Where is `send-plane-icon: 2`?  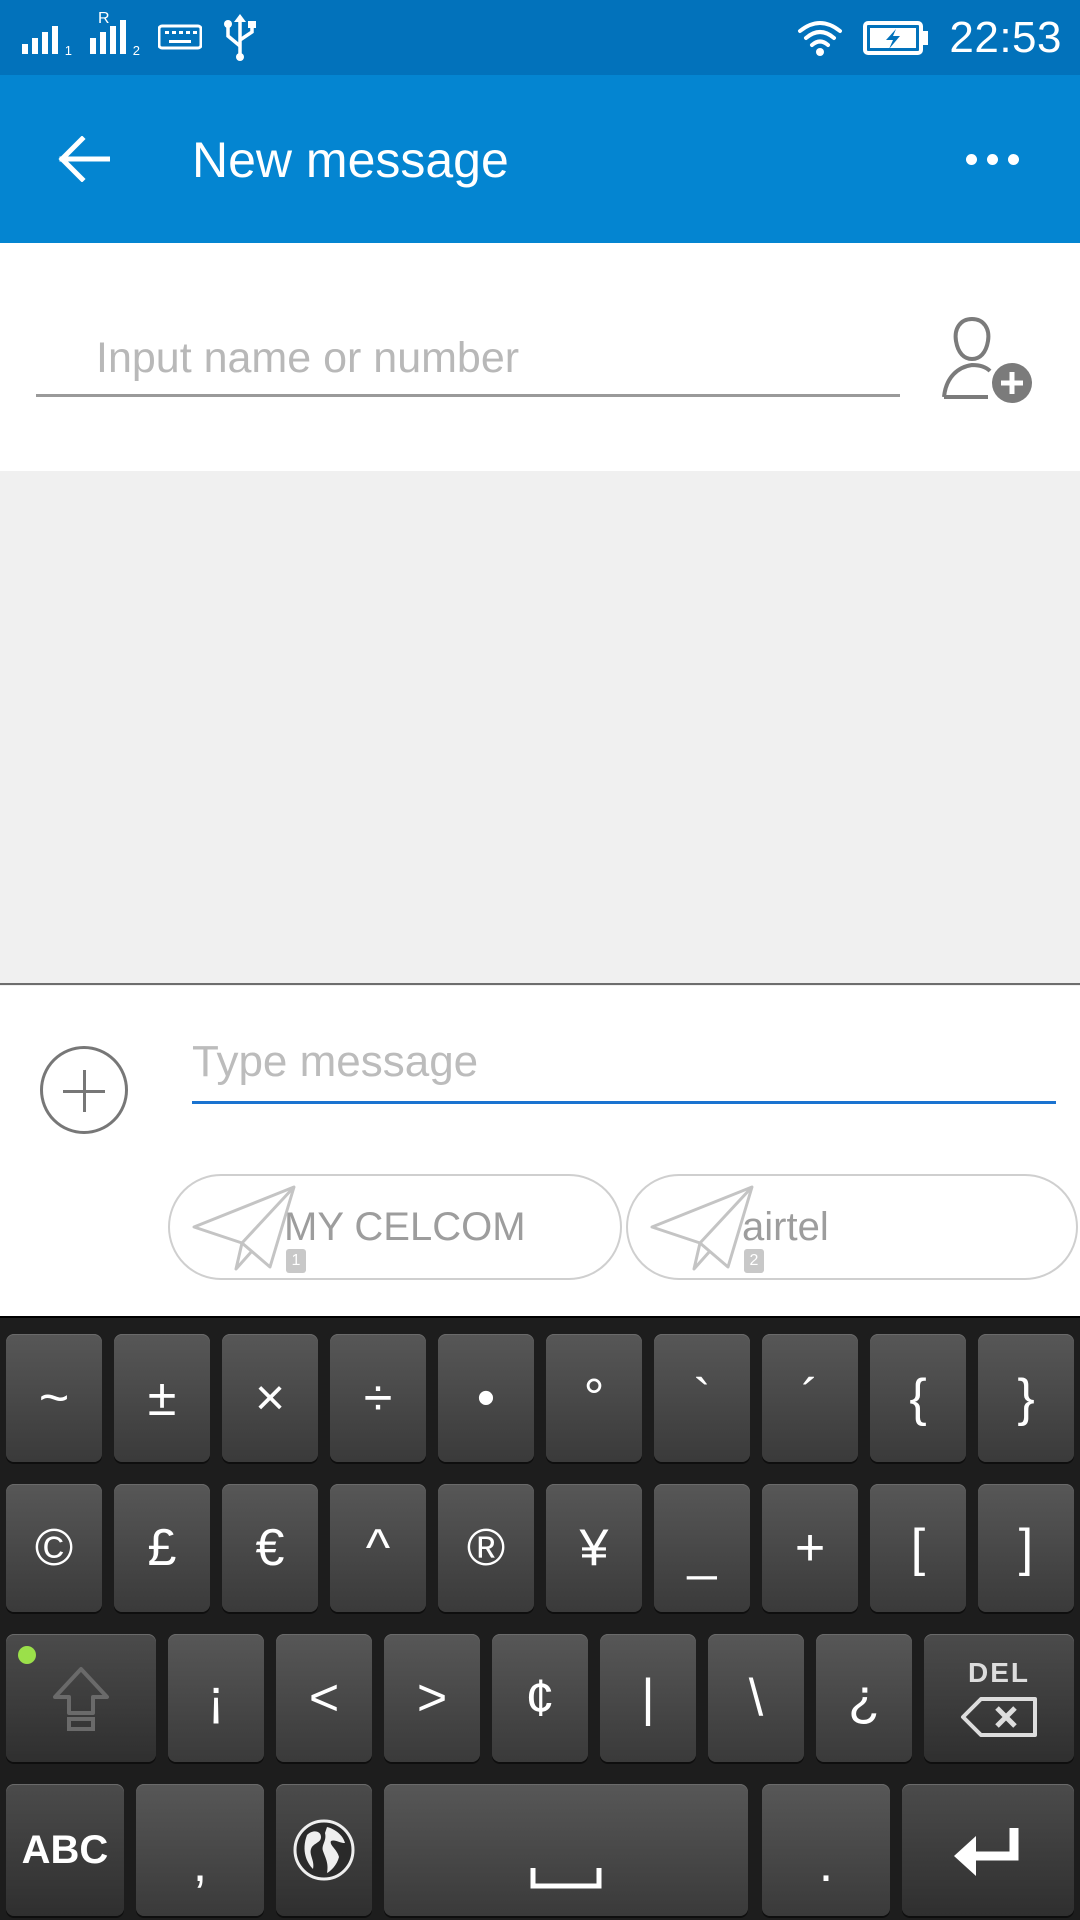
send-plane-icon: 2 is located at coordinates (708, 1227).